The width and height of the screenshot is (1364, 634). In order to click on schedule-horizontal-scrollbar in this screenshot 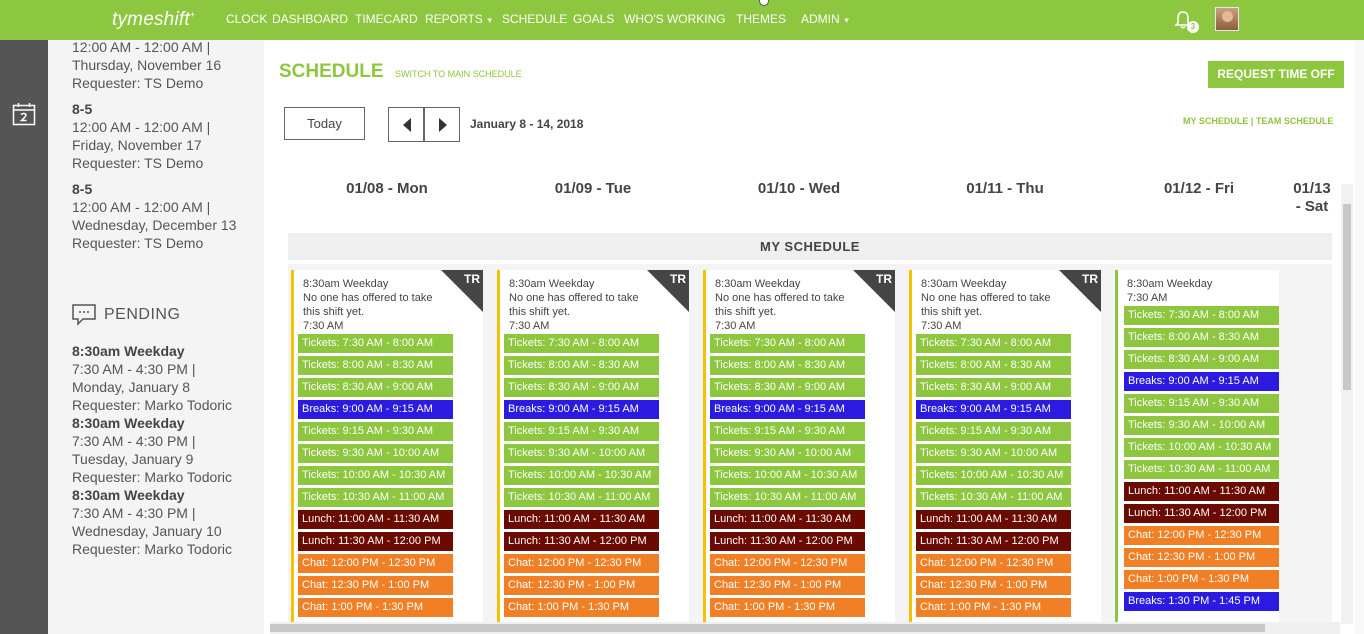, I will do `click(805, 628)`.